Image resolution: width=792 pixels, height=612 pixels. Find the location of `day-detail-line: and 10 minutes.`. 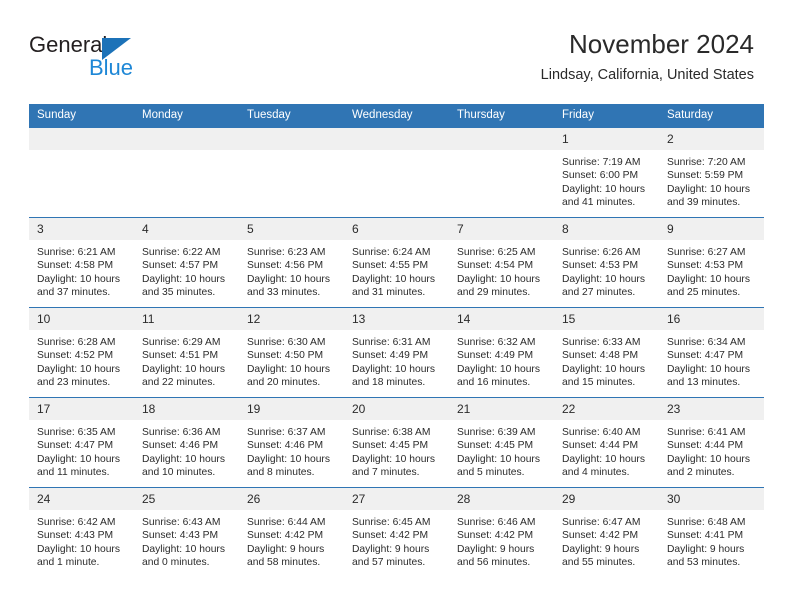

day-detail-line: and 10 minutes. is located at coordinates (179, 473).